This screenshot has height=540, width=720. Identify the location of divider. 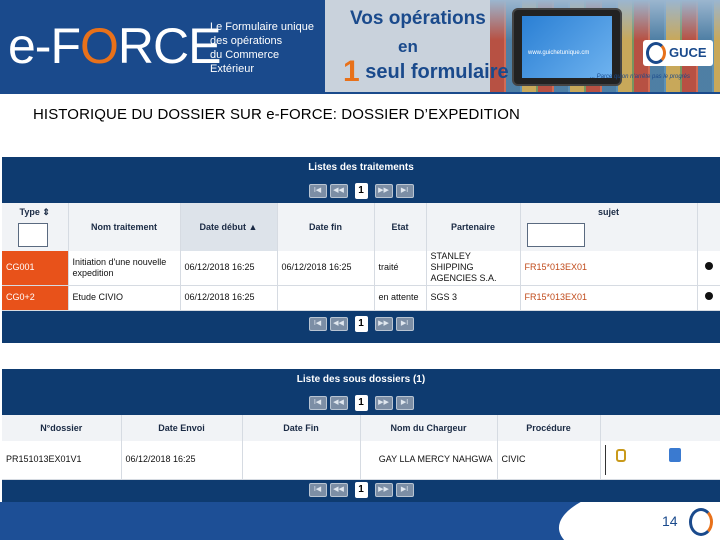
(605, 459).